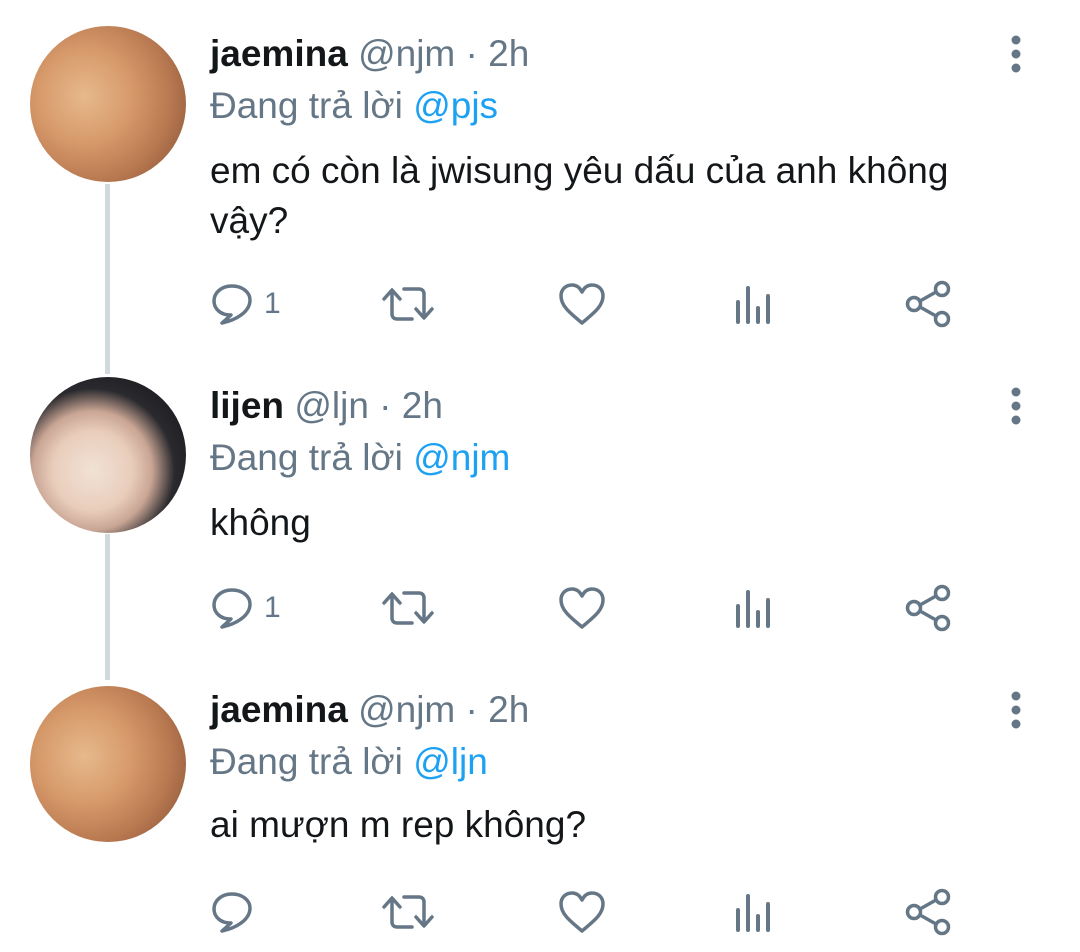  What do you see at coordinates (398, 824) in the screenshot?
I see `tweet-text: ai mượn m rep không?` at bounding box center [398, 824].